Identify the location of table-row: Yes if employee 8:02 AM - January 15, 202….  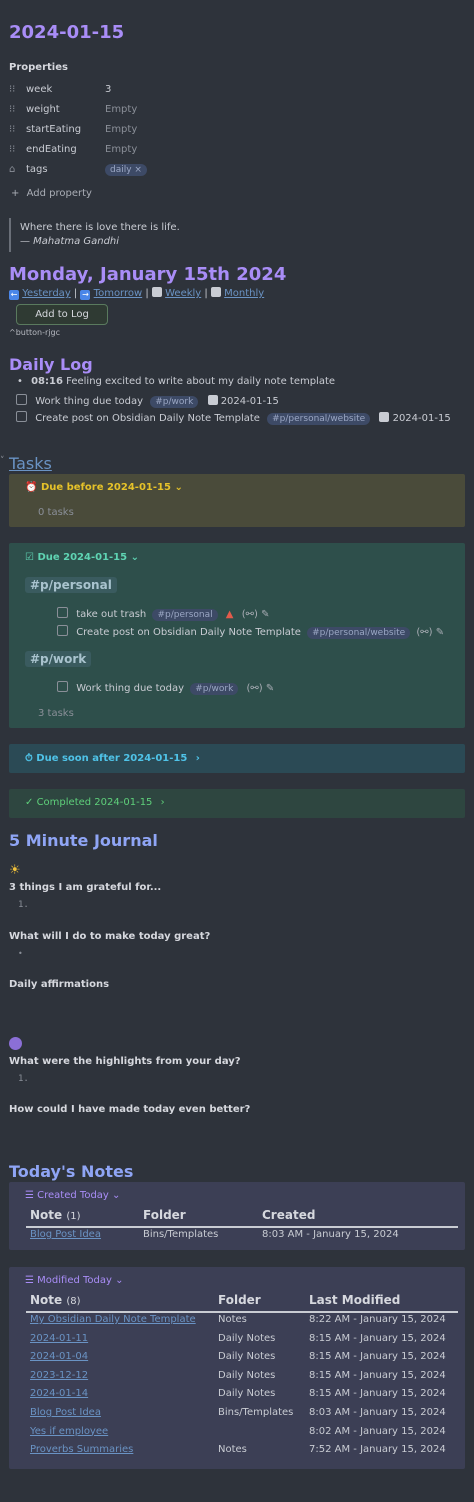
(242, 1433).